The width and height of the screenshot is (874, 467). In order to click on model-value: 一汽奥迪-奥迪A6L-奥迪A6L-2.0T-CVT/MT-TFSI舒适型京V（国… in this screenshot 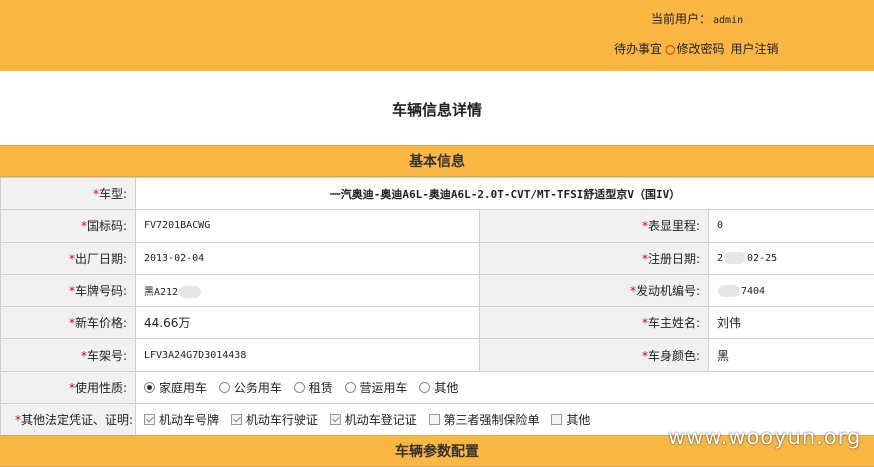, I will do `click(504, 193)`.